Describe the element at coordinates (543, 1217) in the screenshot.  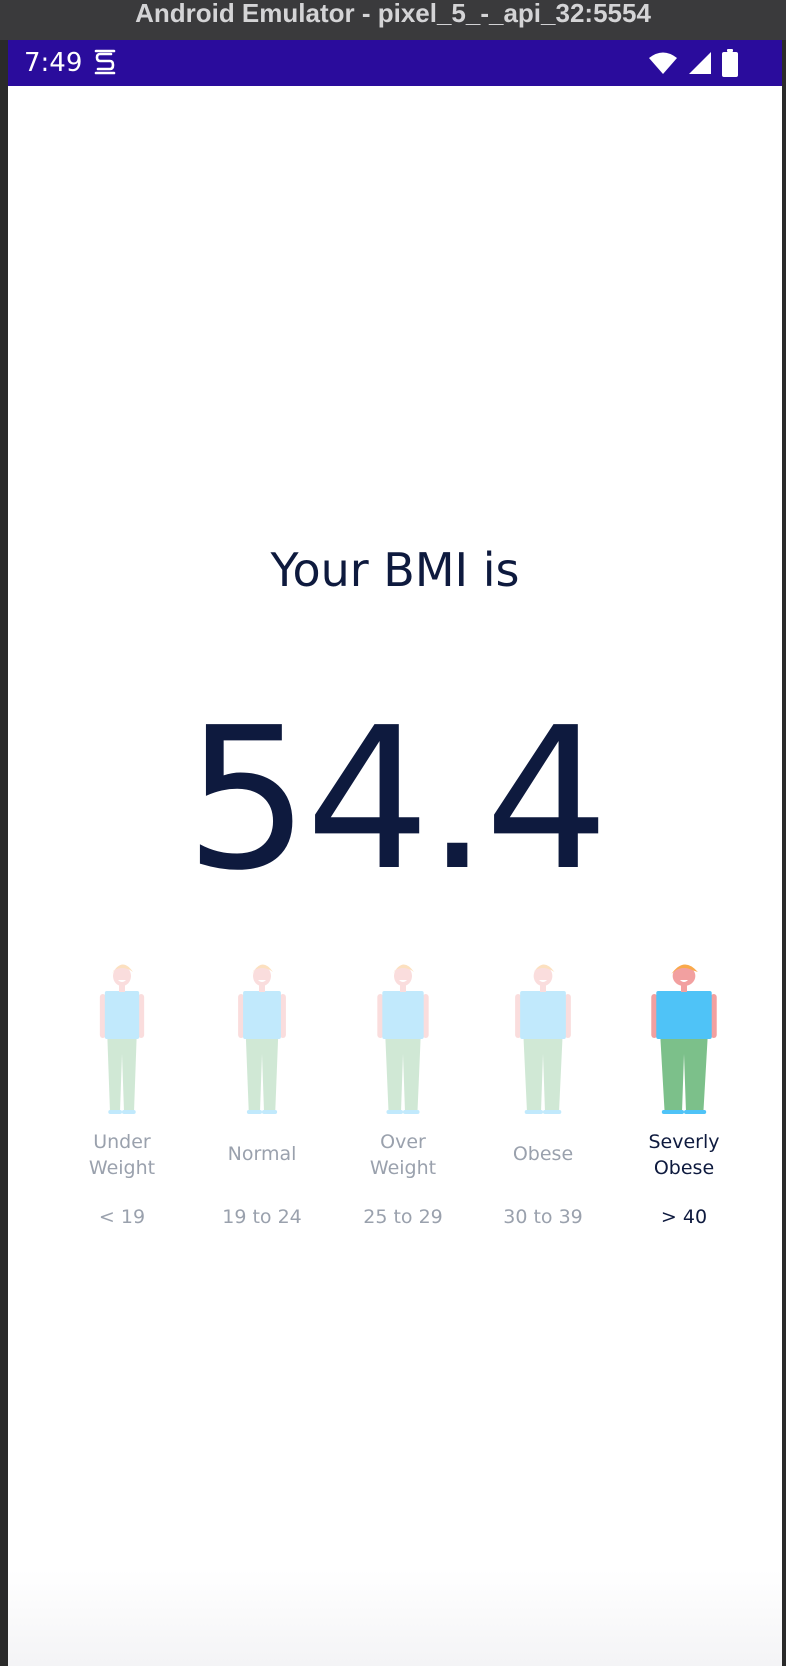
I see `category-range: 30 to 39` at that location.